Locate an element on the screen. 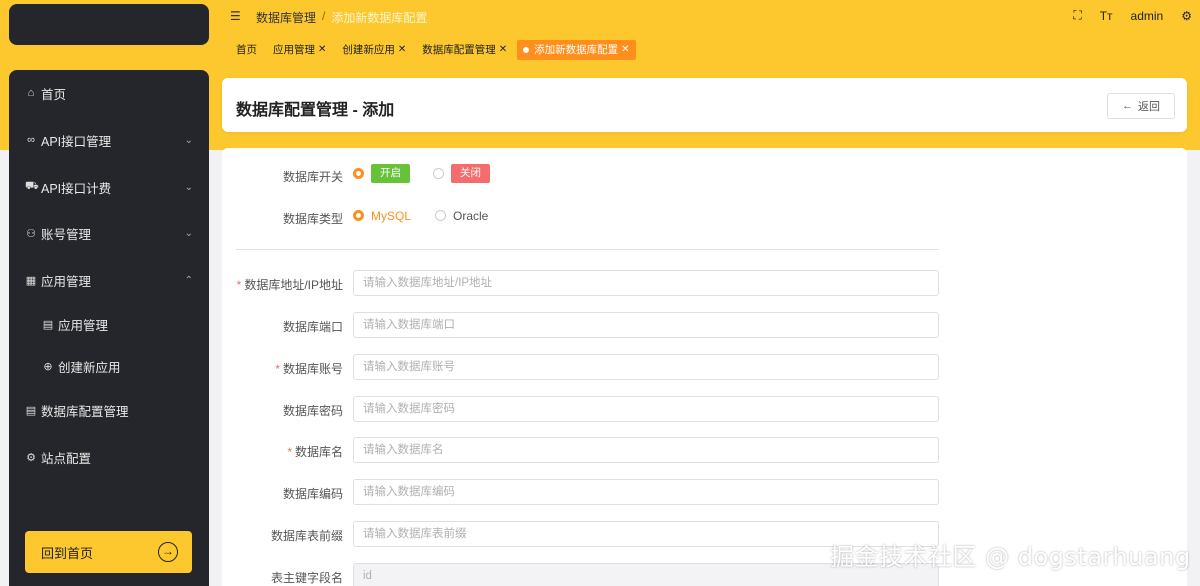  top-right-tools: ⛶ Tт admin ⚙ is located at coordinates (1132, 15).